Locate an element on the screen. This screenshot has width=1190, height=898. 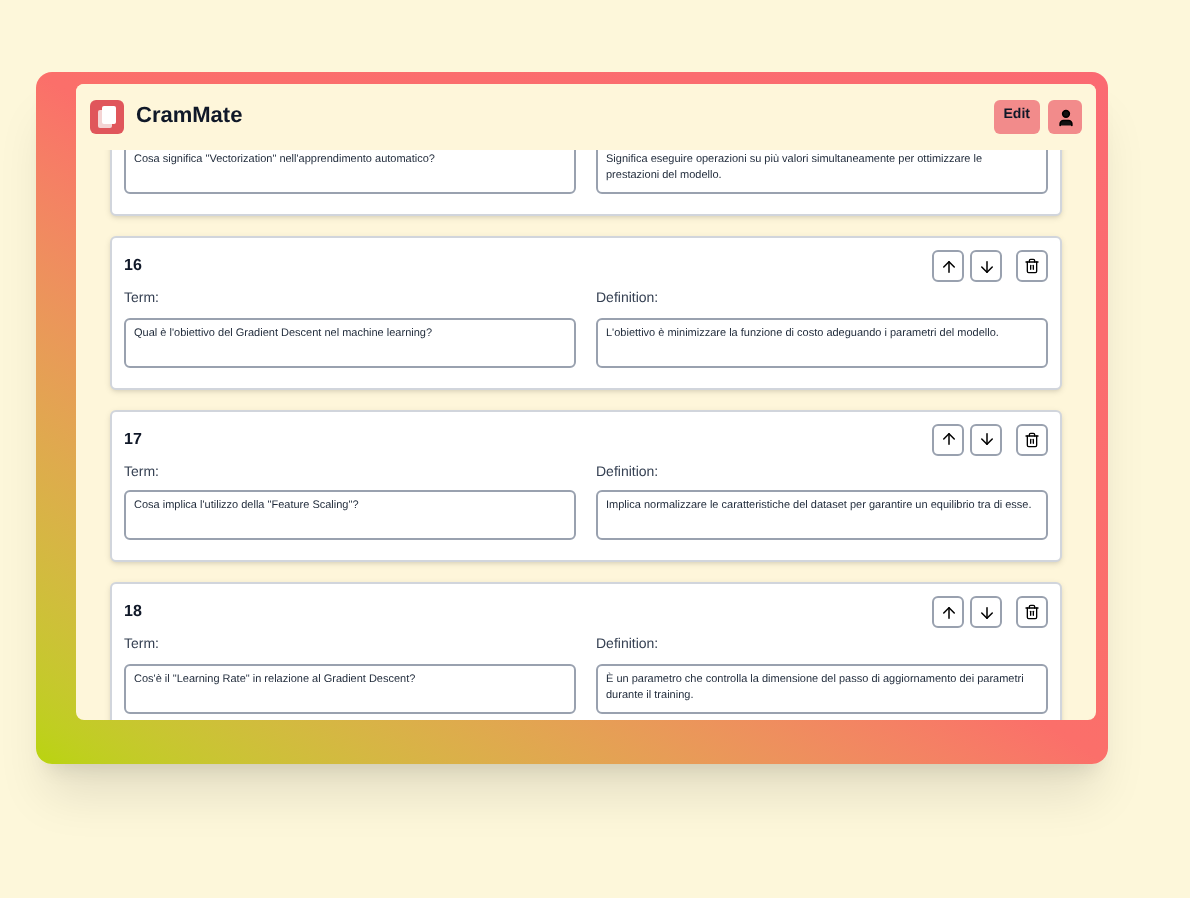
card-number: 16 is located at coordinates (133, 266).